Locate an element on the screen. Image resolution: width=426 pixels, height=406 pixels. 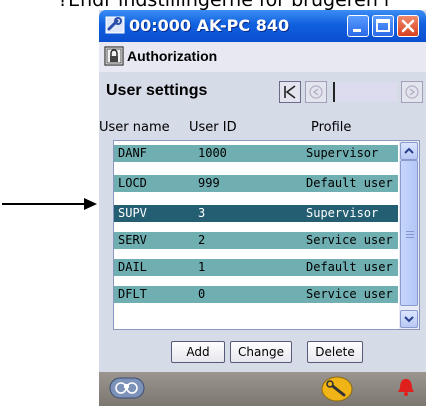
user-id-cell: 1 is located at coordinates (202, 267).